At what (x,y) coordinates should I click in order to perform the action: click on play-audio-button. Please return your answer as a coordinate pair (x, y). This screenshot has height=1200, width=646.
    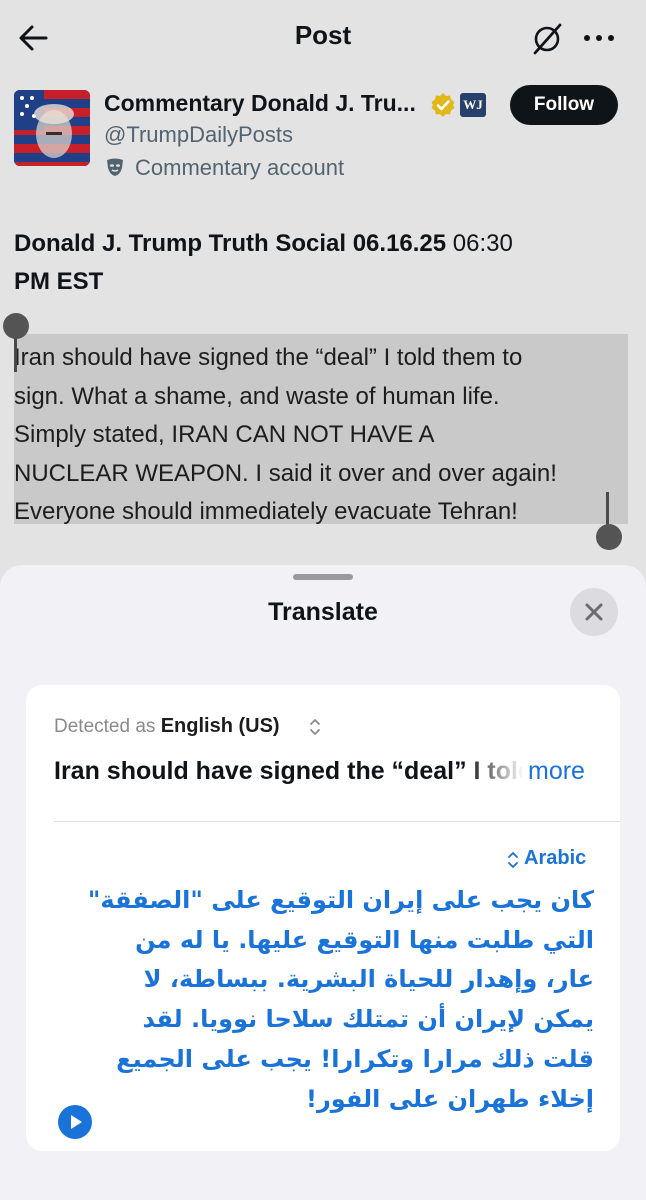
    Looking at the image, I should click on (75, 1122).